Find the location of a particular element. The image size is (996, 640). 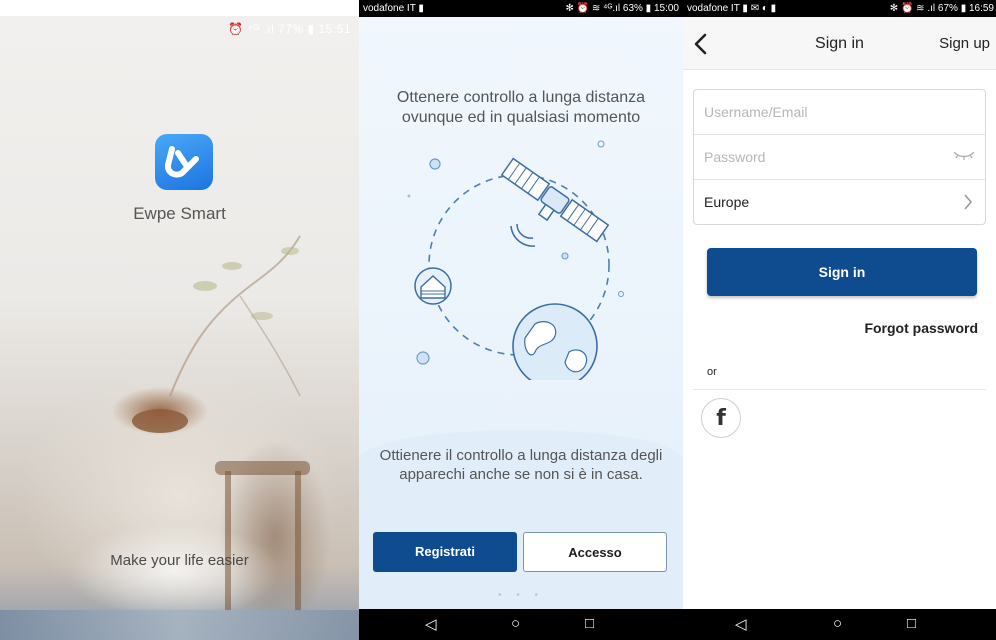

status-indicators: ✻ ⏰ ≋ ⁴ᴳ.ıl 63% ▮ 15:00 is located at coordinates (622, 8).